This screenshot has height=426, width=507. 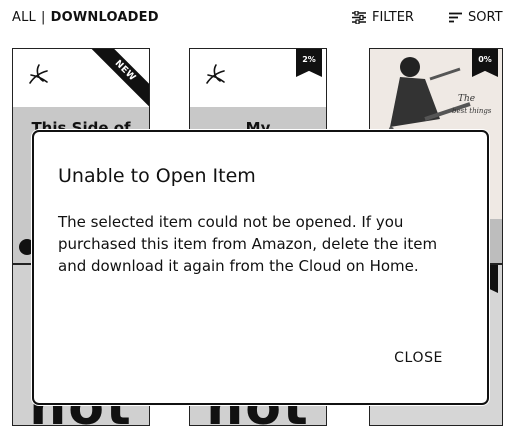 I want to click on svg-text: The, so click(x=466, y=99).